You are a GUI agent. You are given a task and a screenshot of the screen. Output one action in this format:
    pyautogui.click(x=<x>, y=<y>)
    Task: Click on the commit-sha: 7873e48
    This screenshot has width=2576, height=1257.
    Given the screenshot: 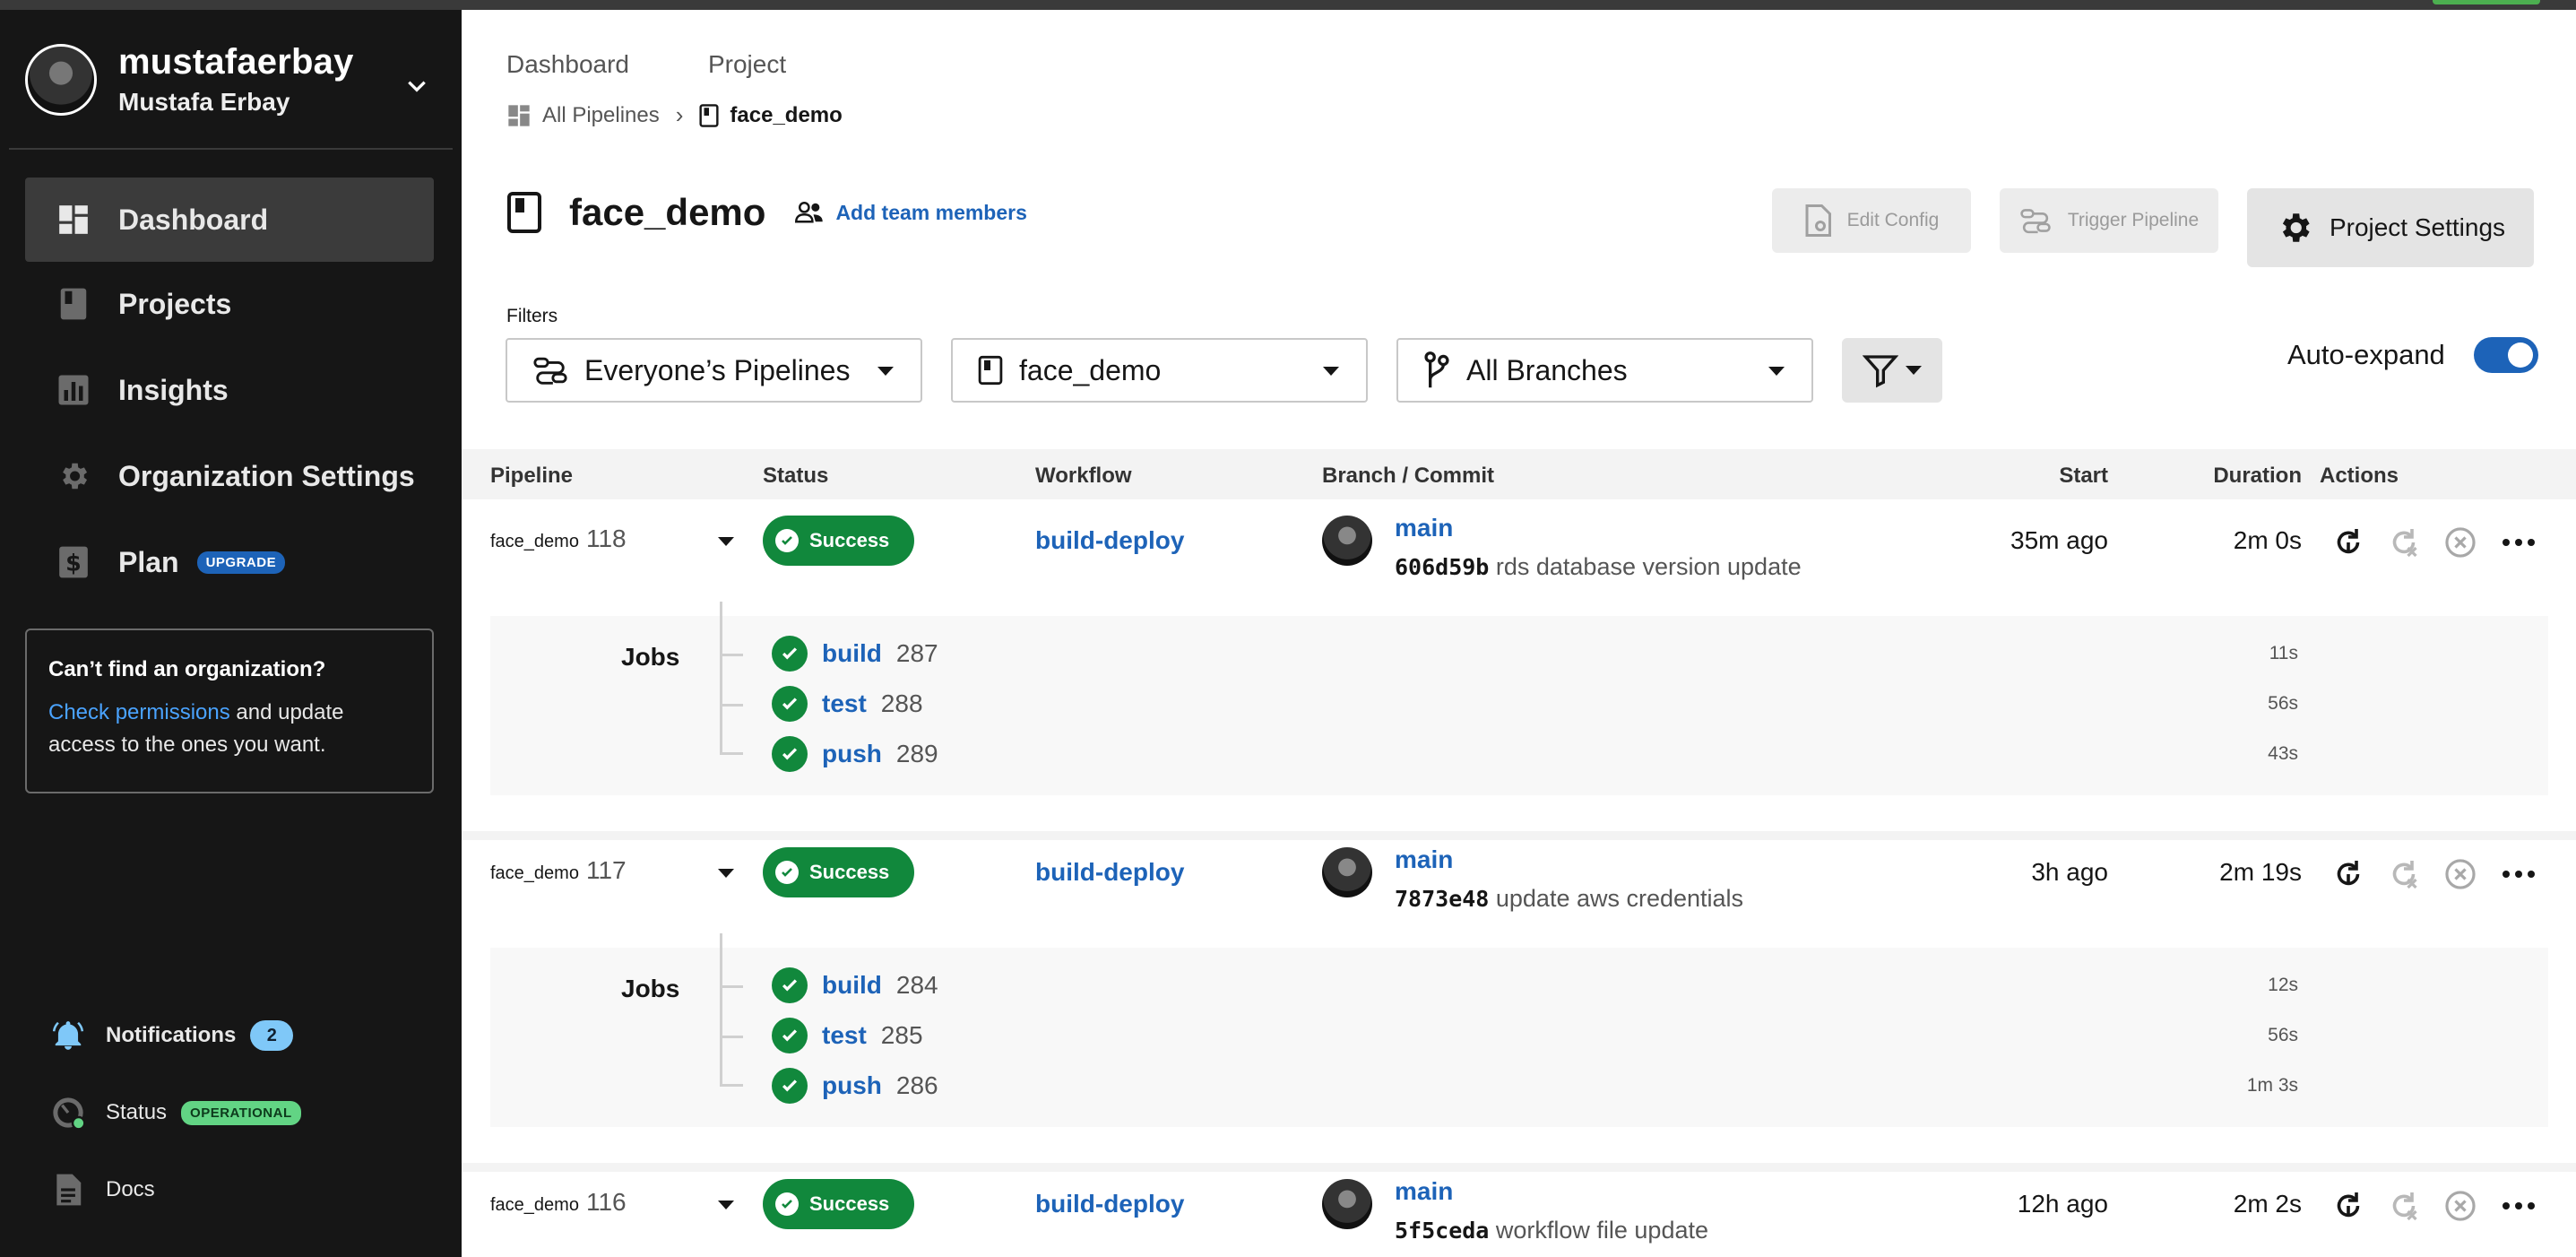 What is the action you would take?
    pyautogui.click(x=1442, y=899)
    